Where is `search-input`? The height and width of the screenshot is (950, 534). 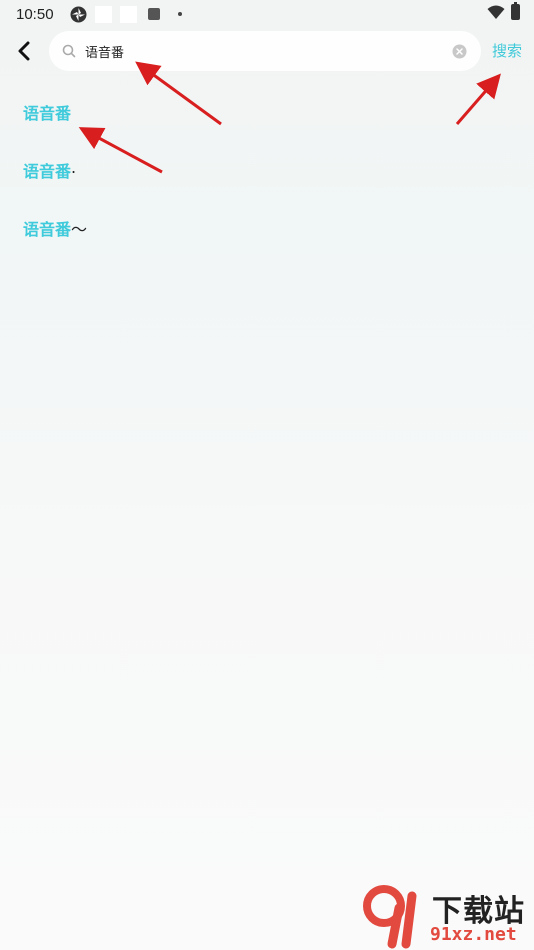
search-input is located at coordinates (265, 51).